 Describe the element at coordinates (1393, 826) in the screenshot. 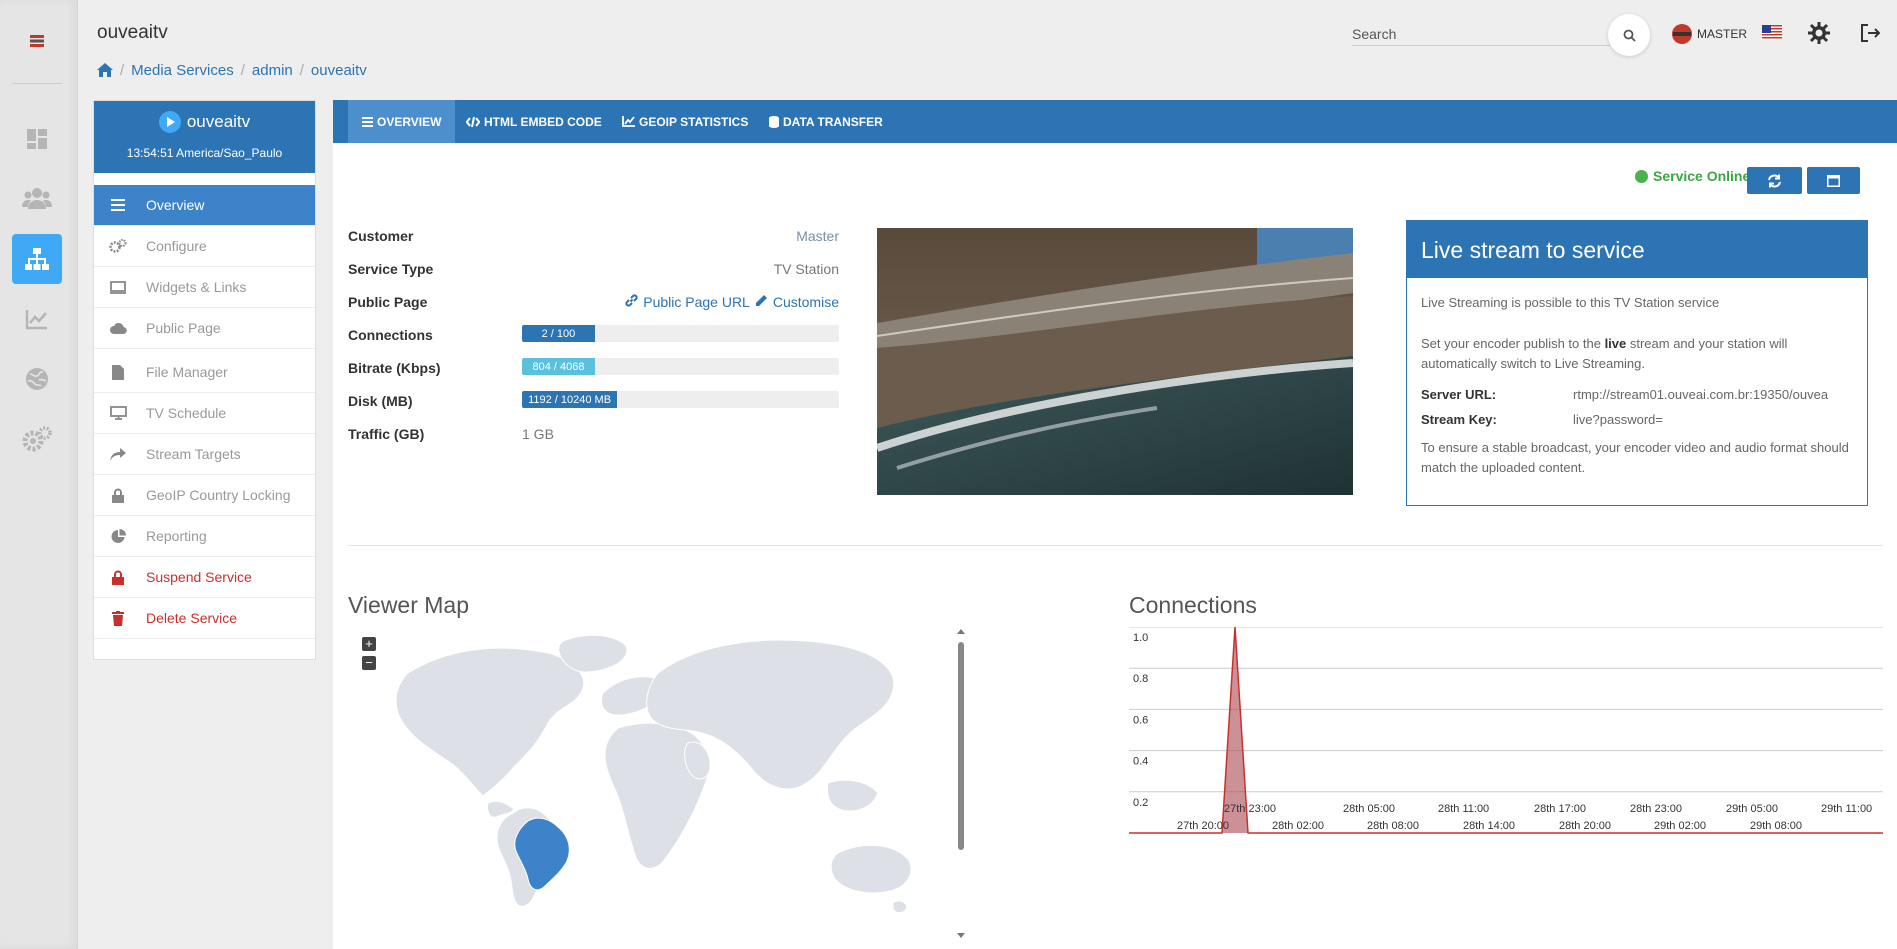

I see `chart-x-tick-label: 28th 08:00` at that location.